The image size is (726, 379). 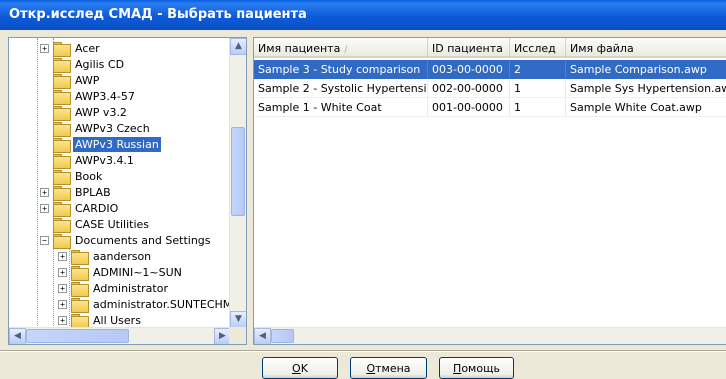 What do you see at coordinates (469, 107) in the screenshot?
I see `table-cell: 001-00-0000` at bounding box center [469, 107].